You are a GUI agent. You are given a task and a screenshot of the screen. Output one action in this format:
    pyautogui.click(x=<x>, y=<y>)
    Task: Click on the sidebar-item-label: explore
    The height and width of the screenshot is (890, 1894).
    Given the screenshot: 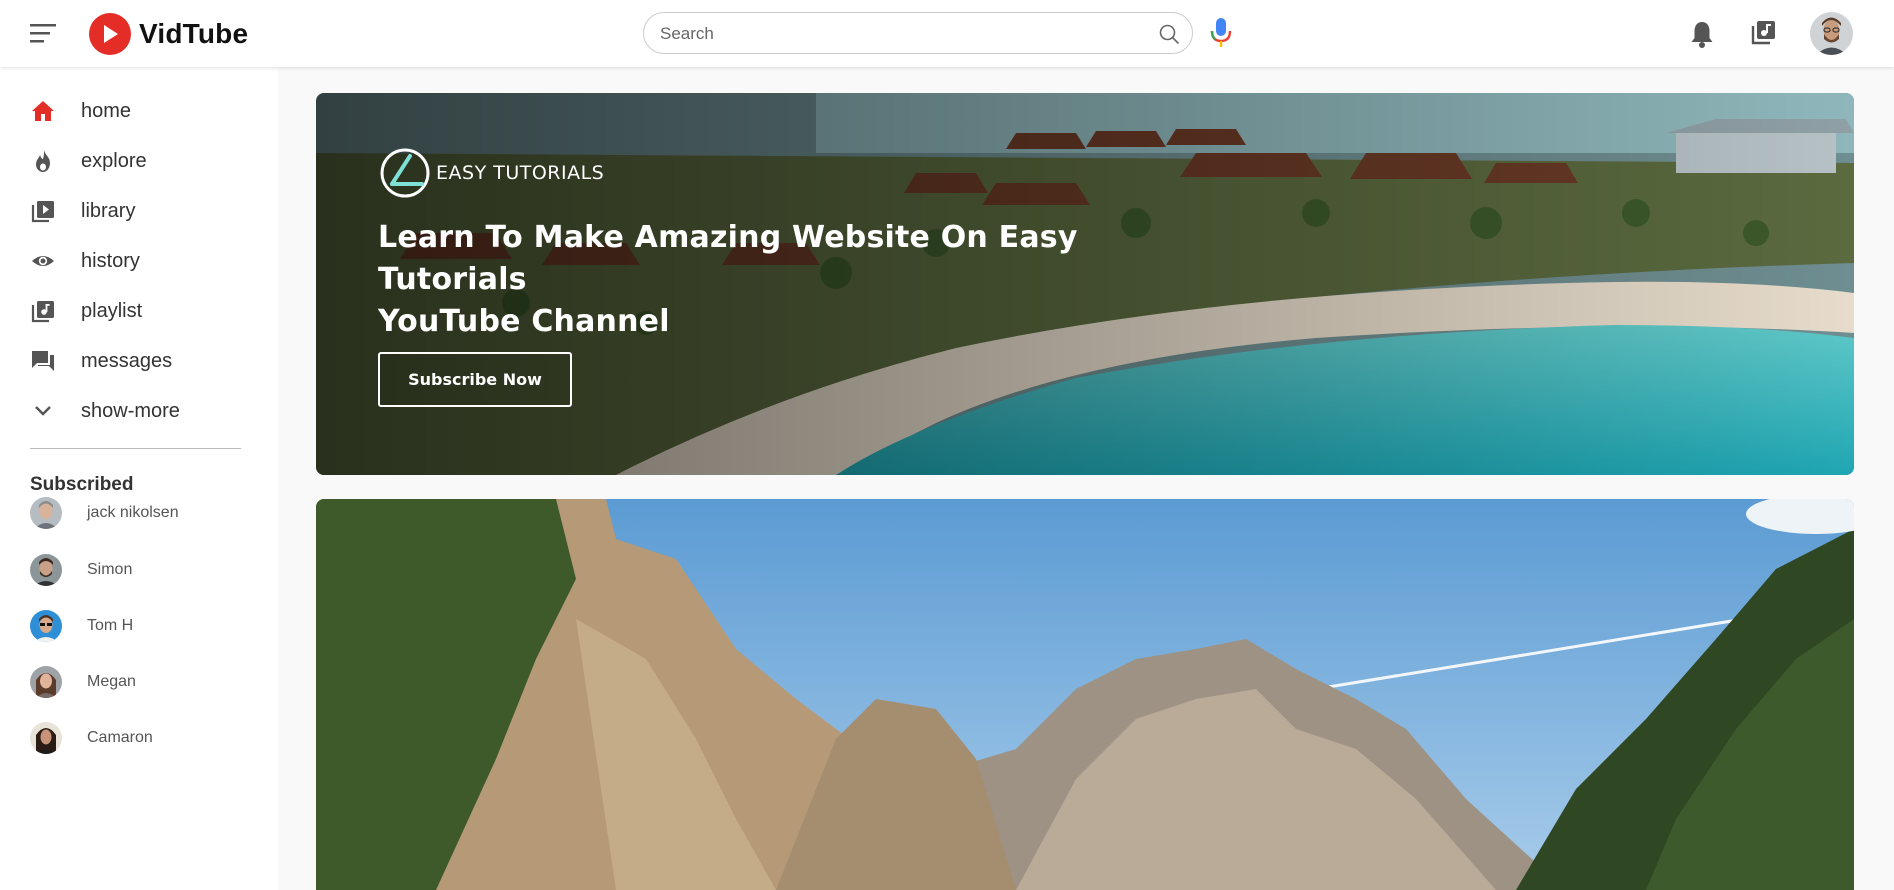 What is the action you would take?
    pyautogui.click(x=114, y=160)
    